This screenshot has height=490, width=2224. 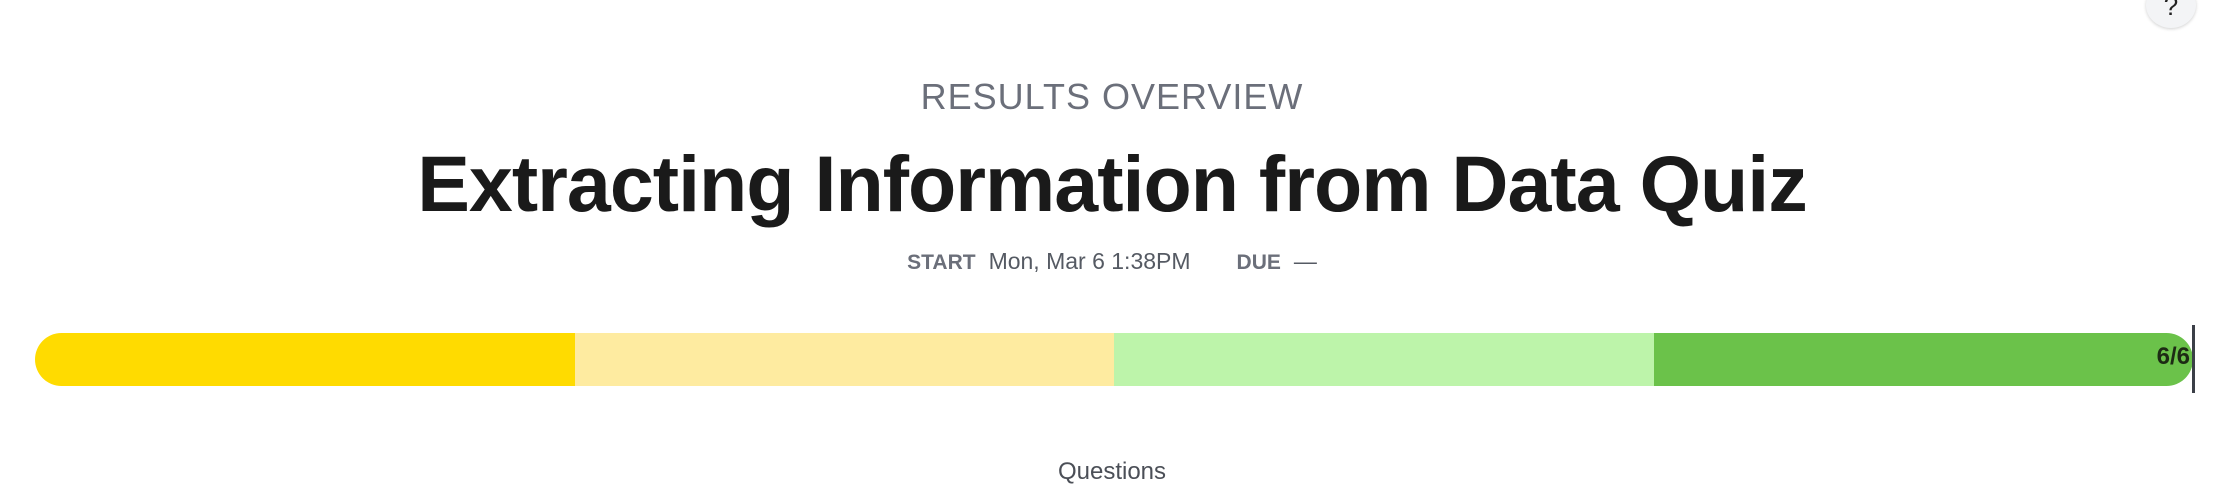 What do you see at coordinates (941, 262) in the screenshot?
I see `start-label: START` at bounding box center [941, 262].